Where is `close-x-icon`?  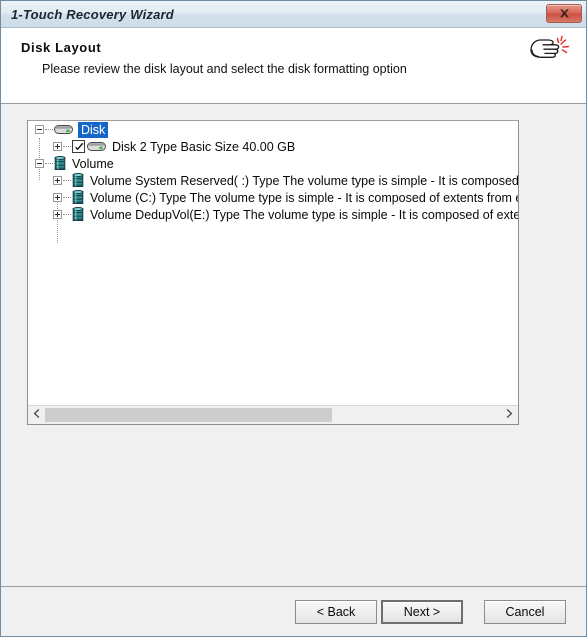
close-x-icon is located at coordinates (564, 13).